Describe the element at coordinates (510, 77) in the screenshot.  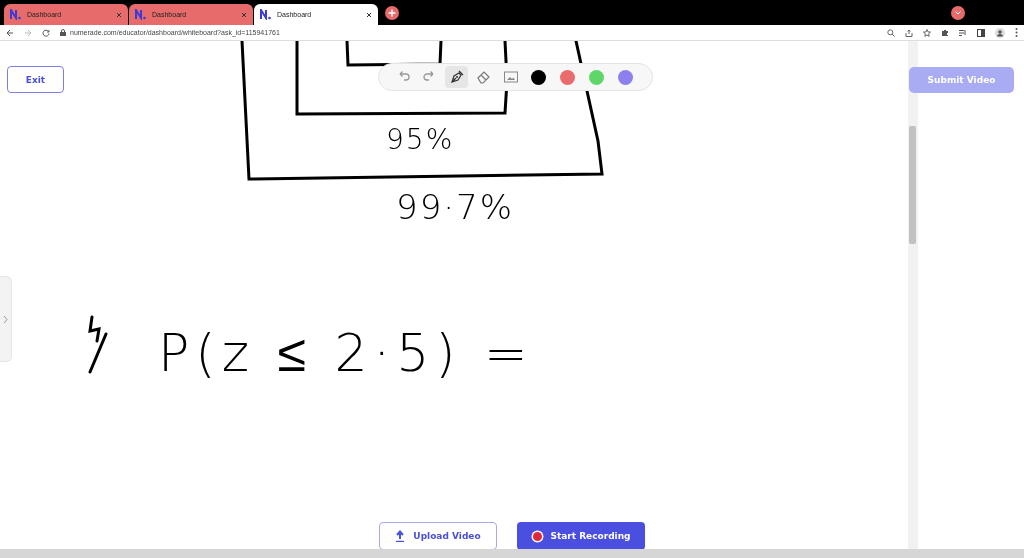
I see `image-icon` at that location.